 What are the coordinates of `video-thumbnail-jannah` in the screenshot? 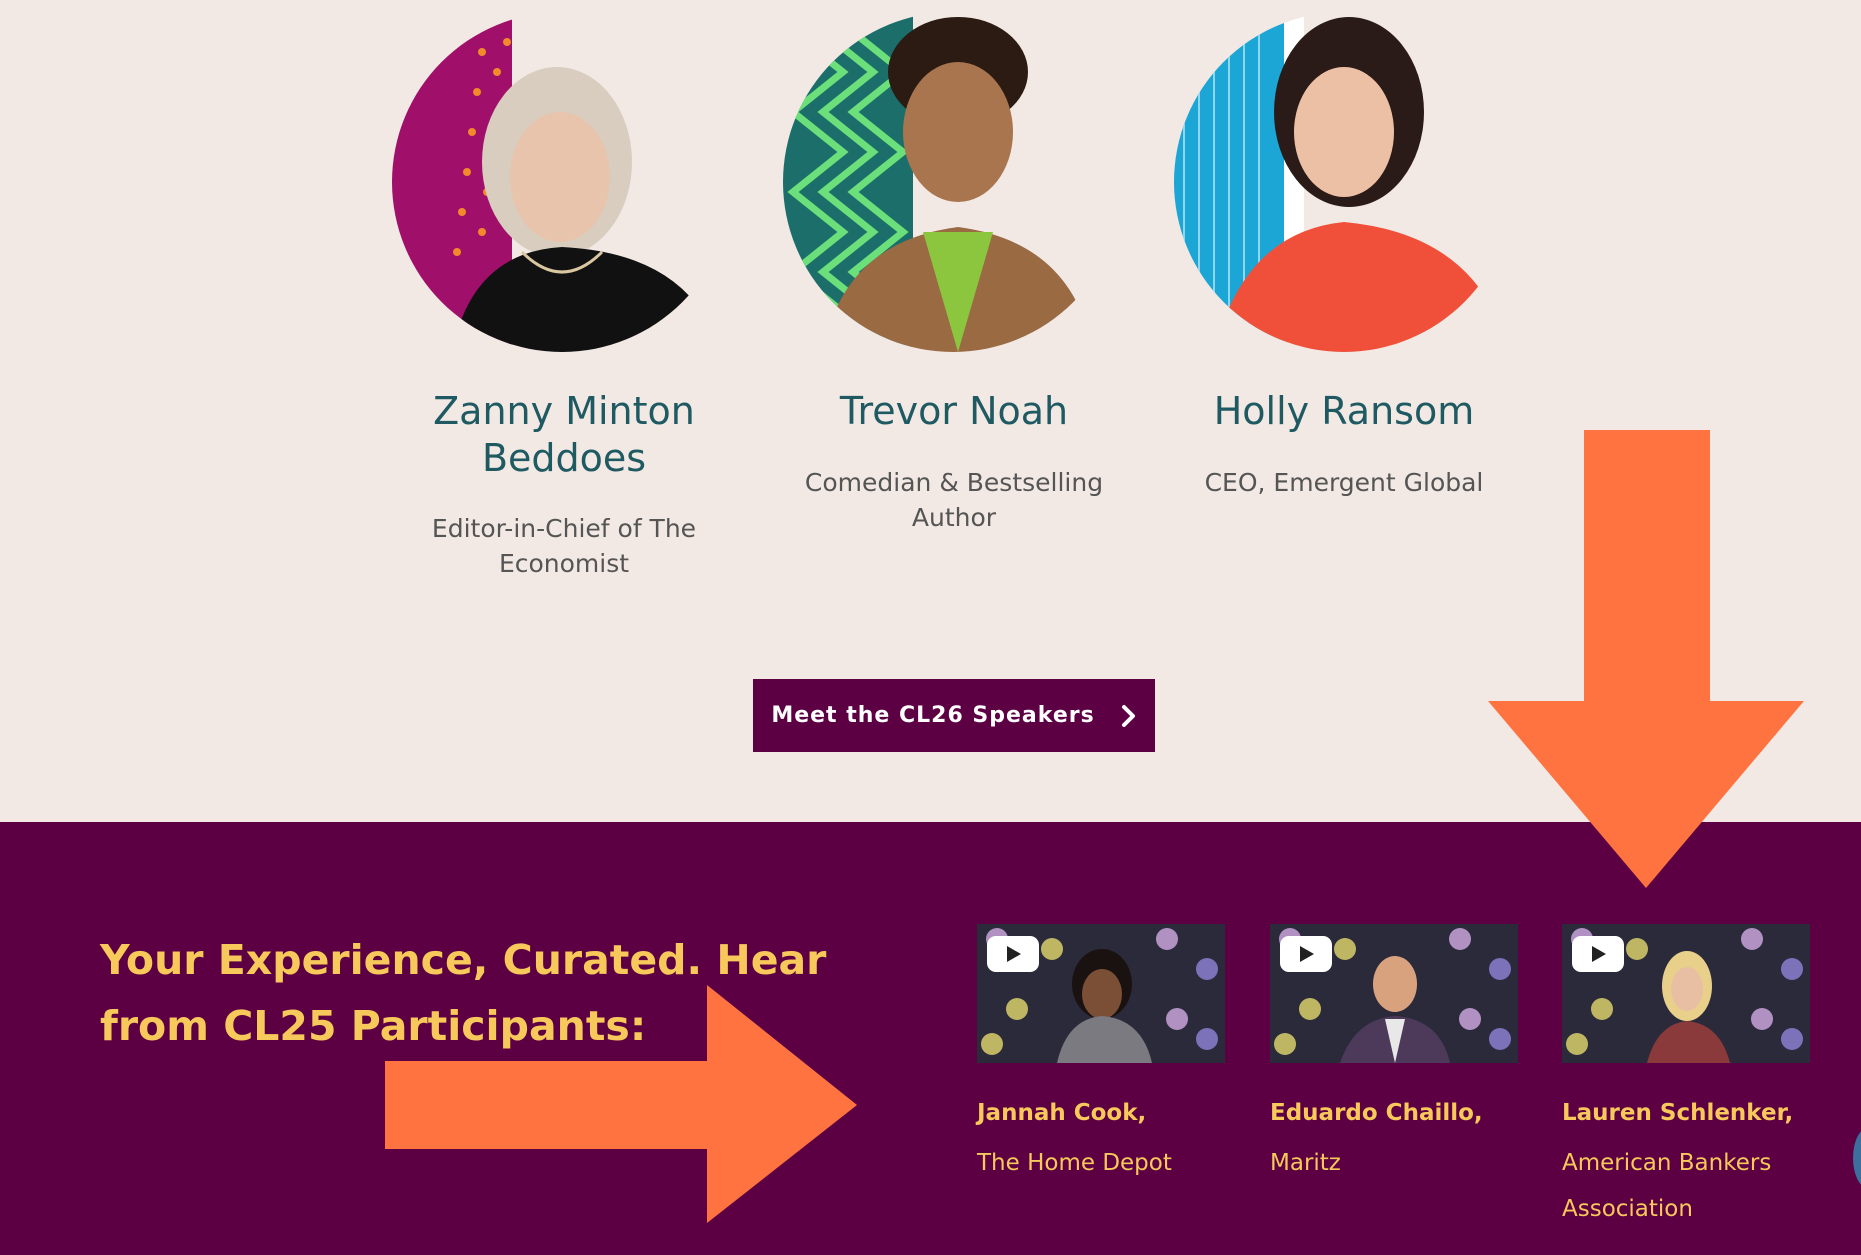 It's located at (1101, 993).